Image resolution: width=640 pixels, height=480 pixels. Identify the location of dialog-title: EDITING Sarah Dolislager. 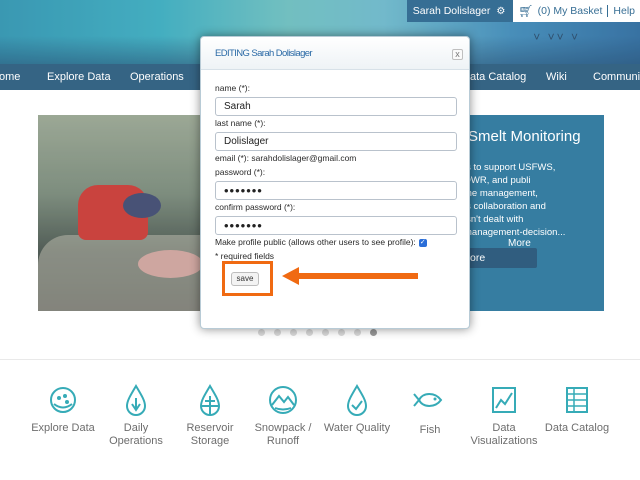
(264, 53).